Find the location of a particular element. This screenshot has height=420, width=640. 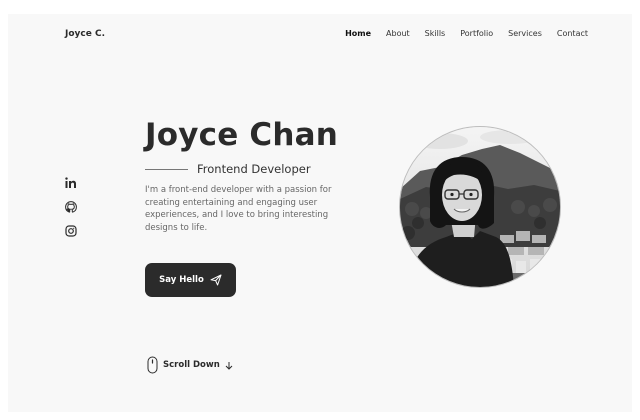

social-links is located at coordinates (71, 205).